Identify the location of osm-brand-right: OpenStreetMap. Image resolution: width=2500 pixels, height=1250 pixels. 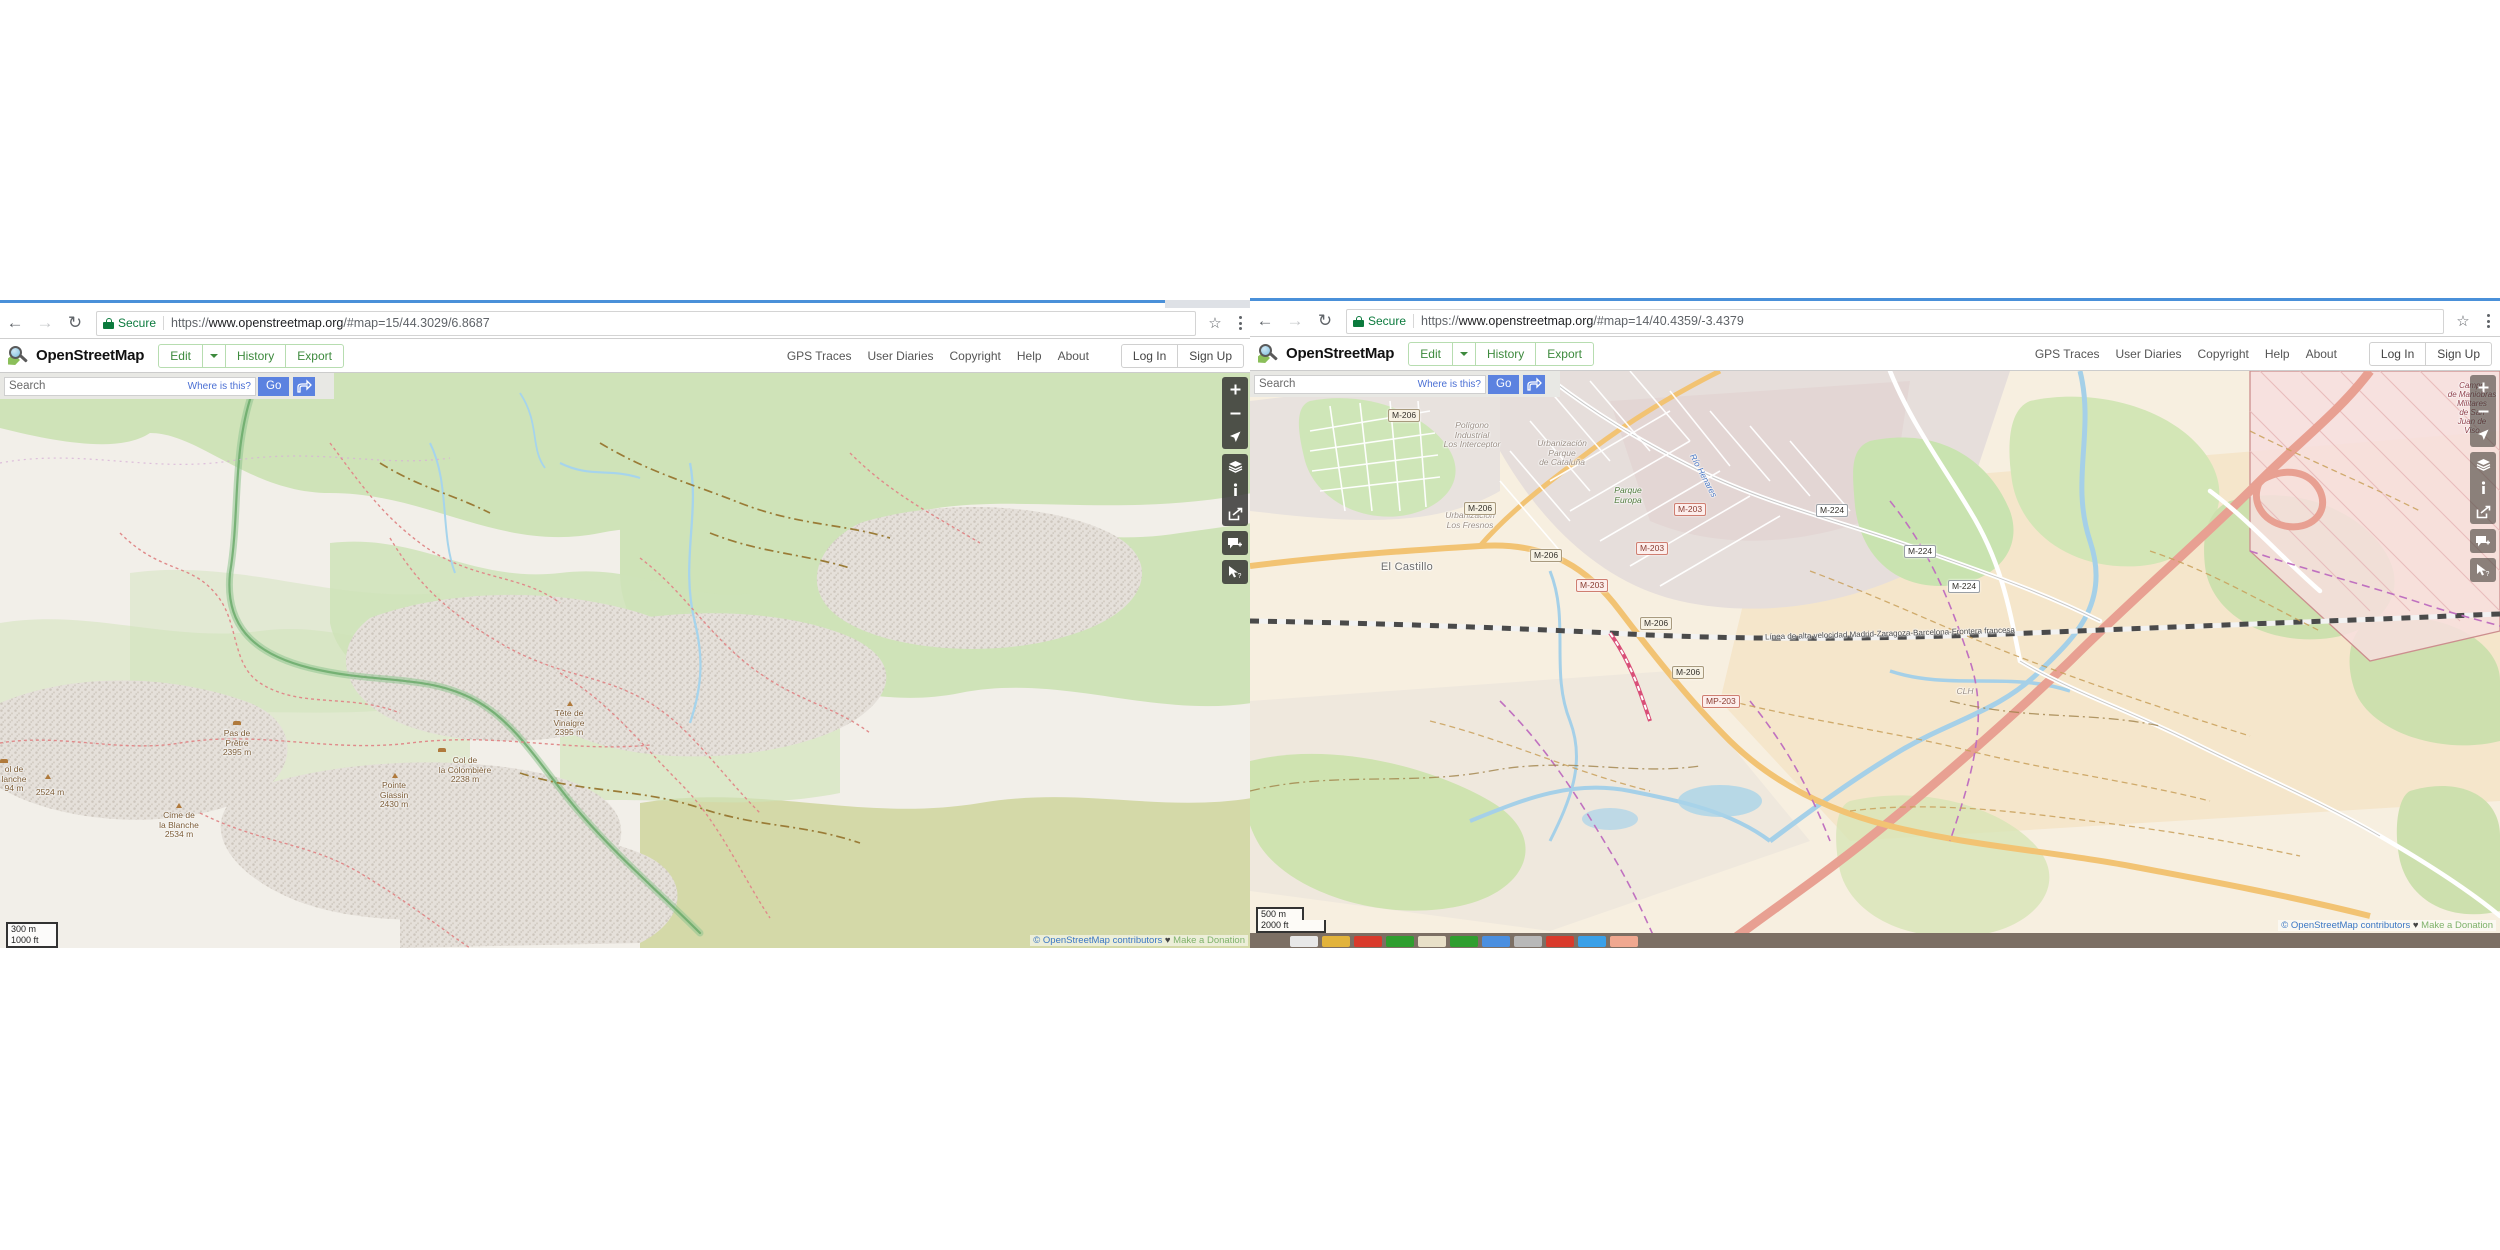
(1326, 353).